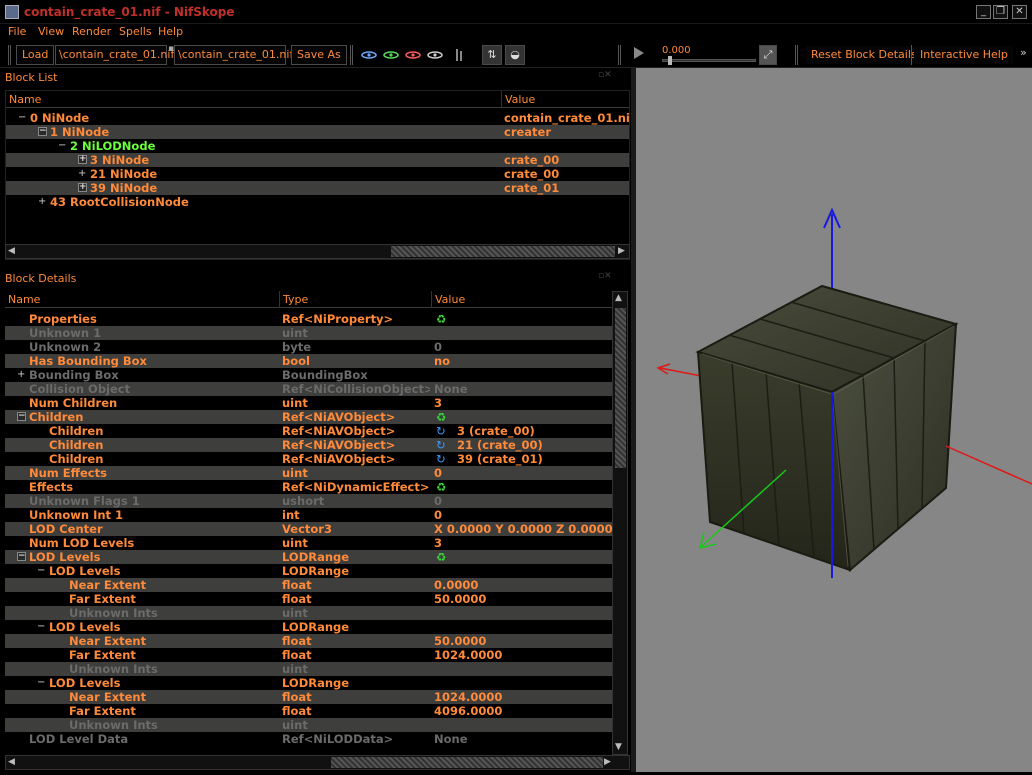 Image resolution: width=1032 pixels, height=775 pixels. I want to click on block_details-row: Far Extent float 4096.0000, so click(309, 711).